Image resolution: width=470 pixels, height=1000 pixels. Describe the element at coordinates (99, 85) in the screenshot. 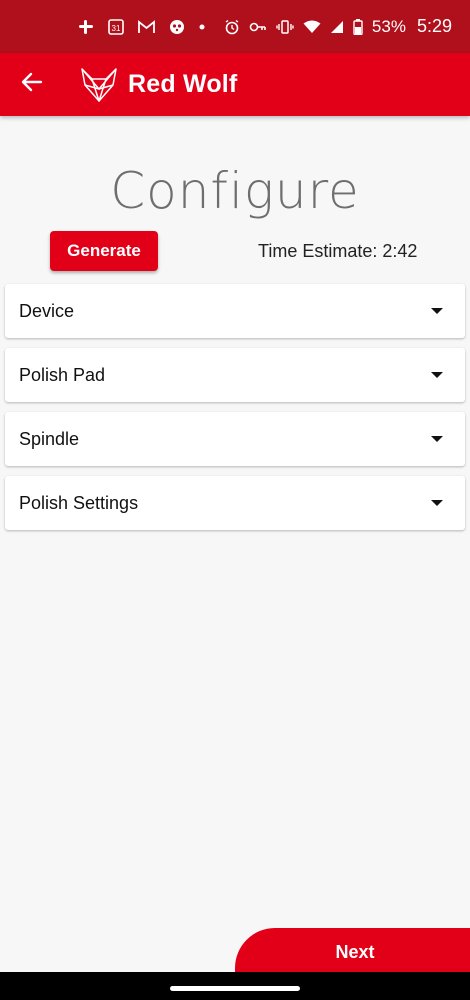

I see `wolf-logo-icon` at that location.